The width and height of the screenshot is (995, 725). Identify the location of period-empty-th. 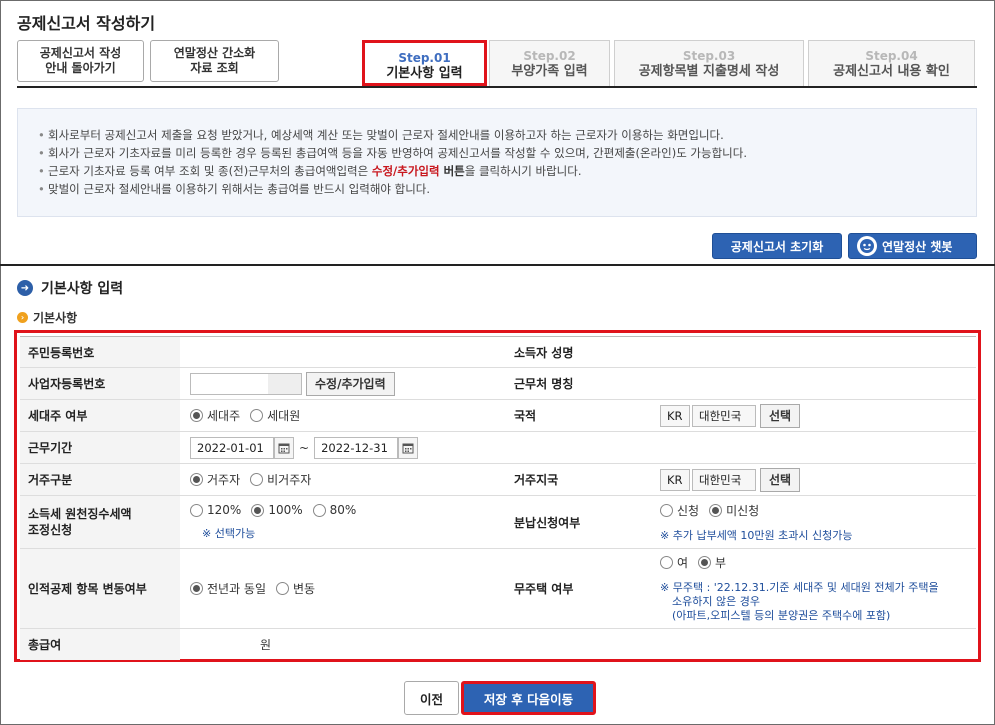
(578, 447).